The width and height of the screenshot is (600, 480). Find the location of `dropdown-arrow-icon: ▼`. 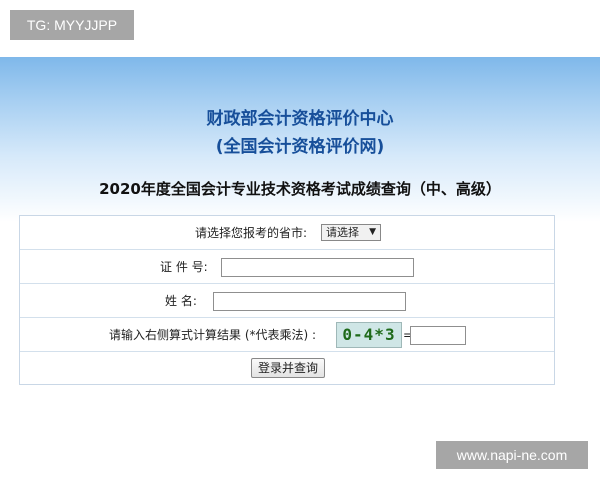

dropdown-arrow-icon: ▼ is located at coordinates (372, 232).